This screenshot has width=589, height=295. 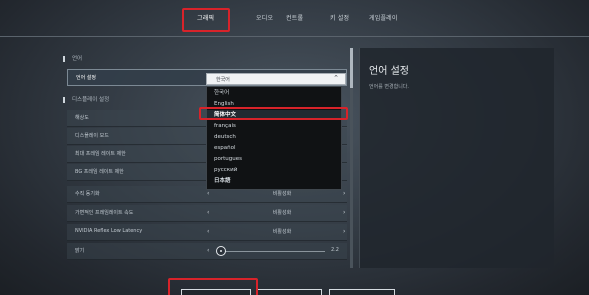 I want to click on setting-row-brightness: 밝기 ‹ 2.2, so click(x=207, y=251).